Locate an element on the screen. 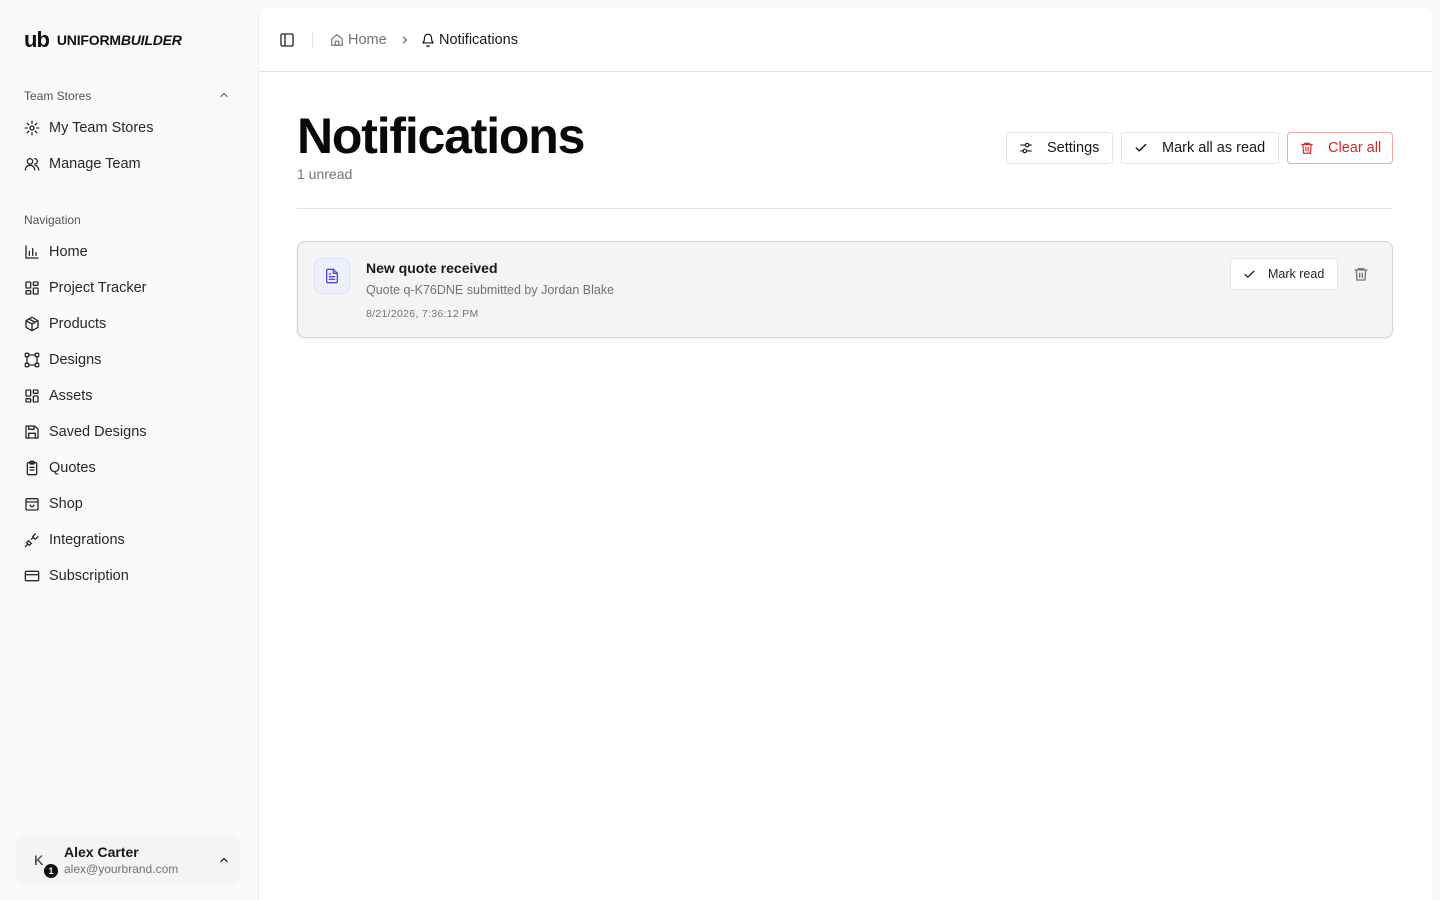 The image size is (1440, 900). sidebar-item-label: Integrations is located at coordinates (87, 540).